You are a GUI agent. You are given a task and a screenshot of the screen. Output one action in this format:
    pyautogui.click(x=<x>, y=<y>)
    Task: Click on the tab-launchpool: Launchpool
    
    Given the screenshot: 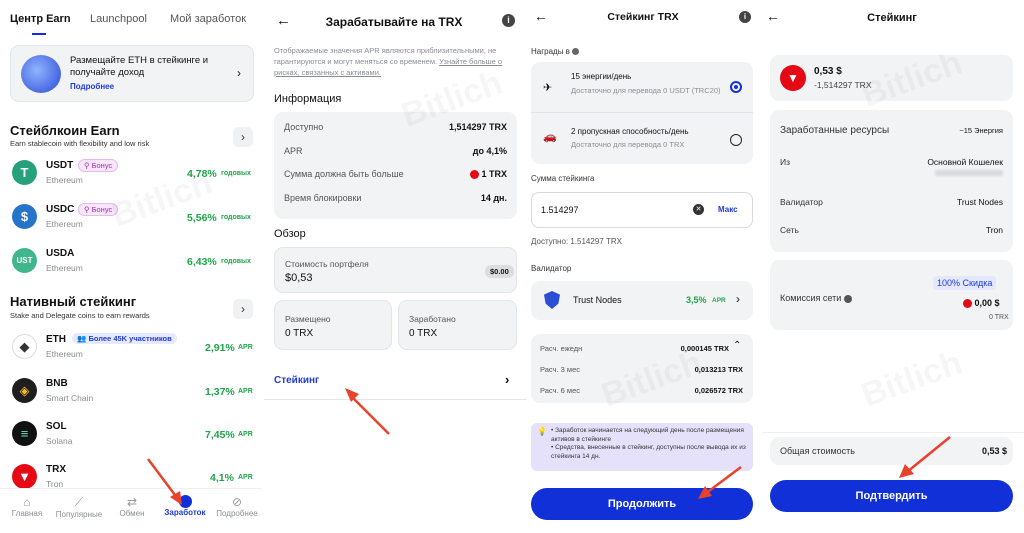 What is the action you would take?
    pyautogui.click(x=118, y=19)
    